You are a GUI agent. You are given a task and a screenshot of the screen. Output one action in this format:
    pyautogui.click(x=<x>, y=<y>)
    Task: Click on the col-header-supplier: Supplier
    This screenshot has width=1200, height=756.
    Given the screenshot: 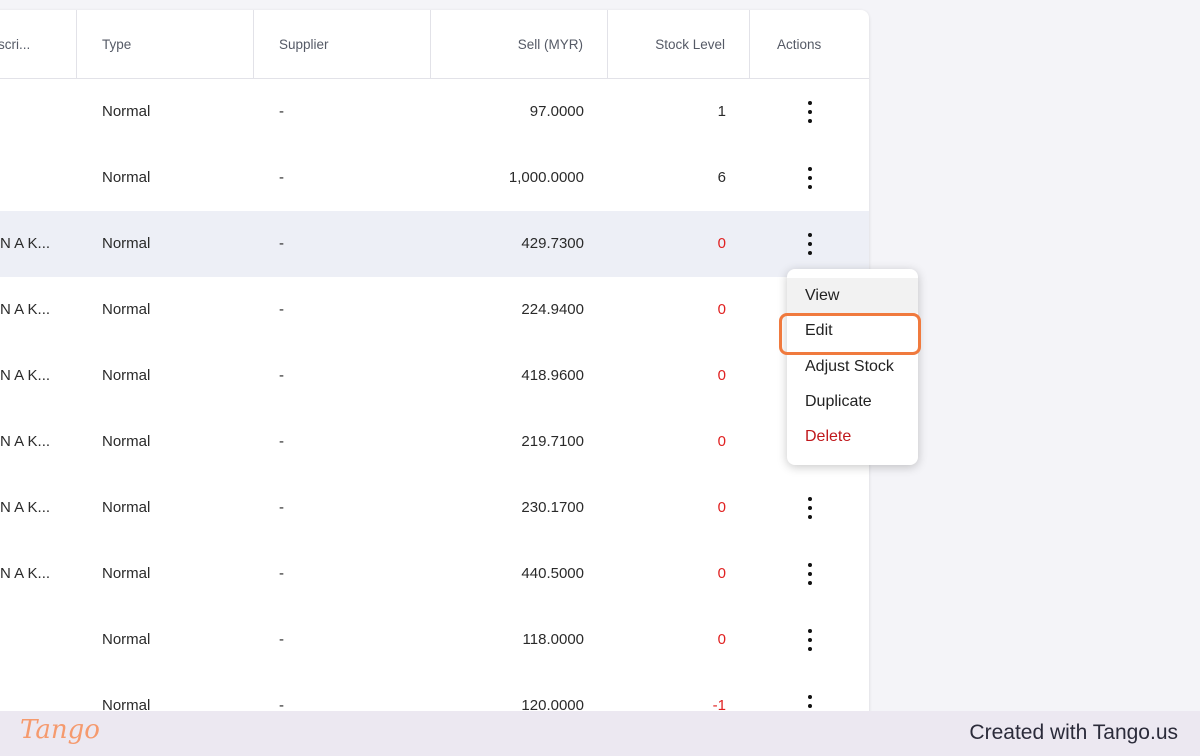 What is the action you would take?
    pyautogui.click(x=342, y=44)
    